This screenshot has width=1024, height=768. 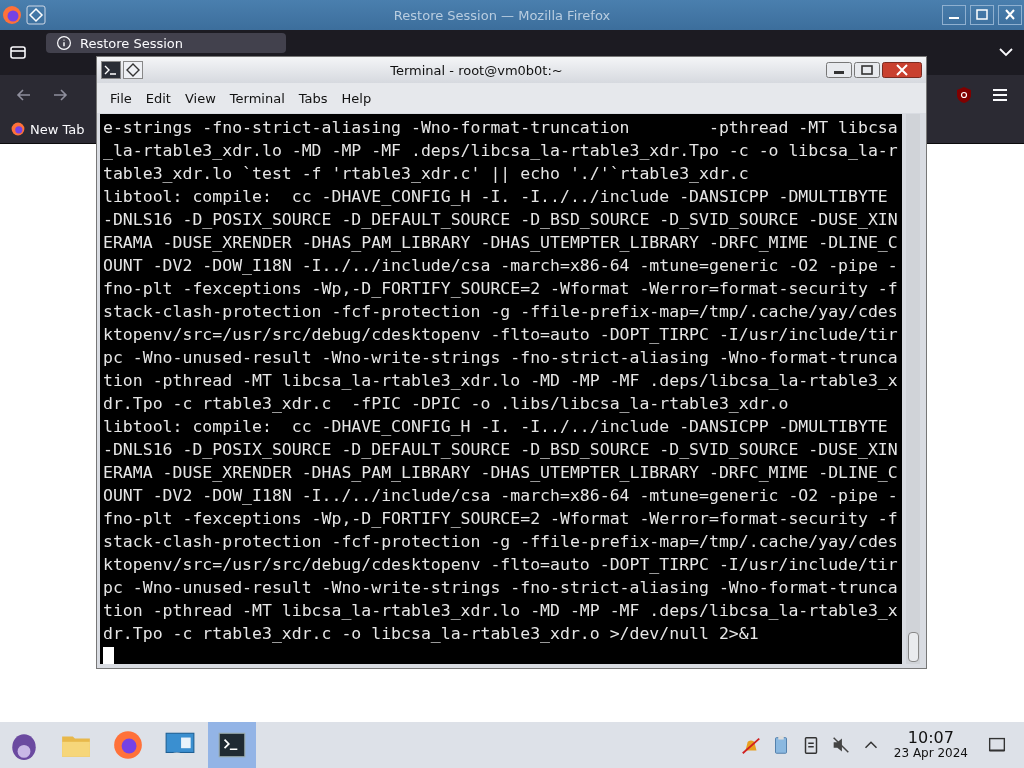 What do you see at coordinates (913, 647) in the screenshot?
I see `scrollbar-thumb` at bounding box center [913, 647].